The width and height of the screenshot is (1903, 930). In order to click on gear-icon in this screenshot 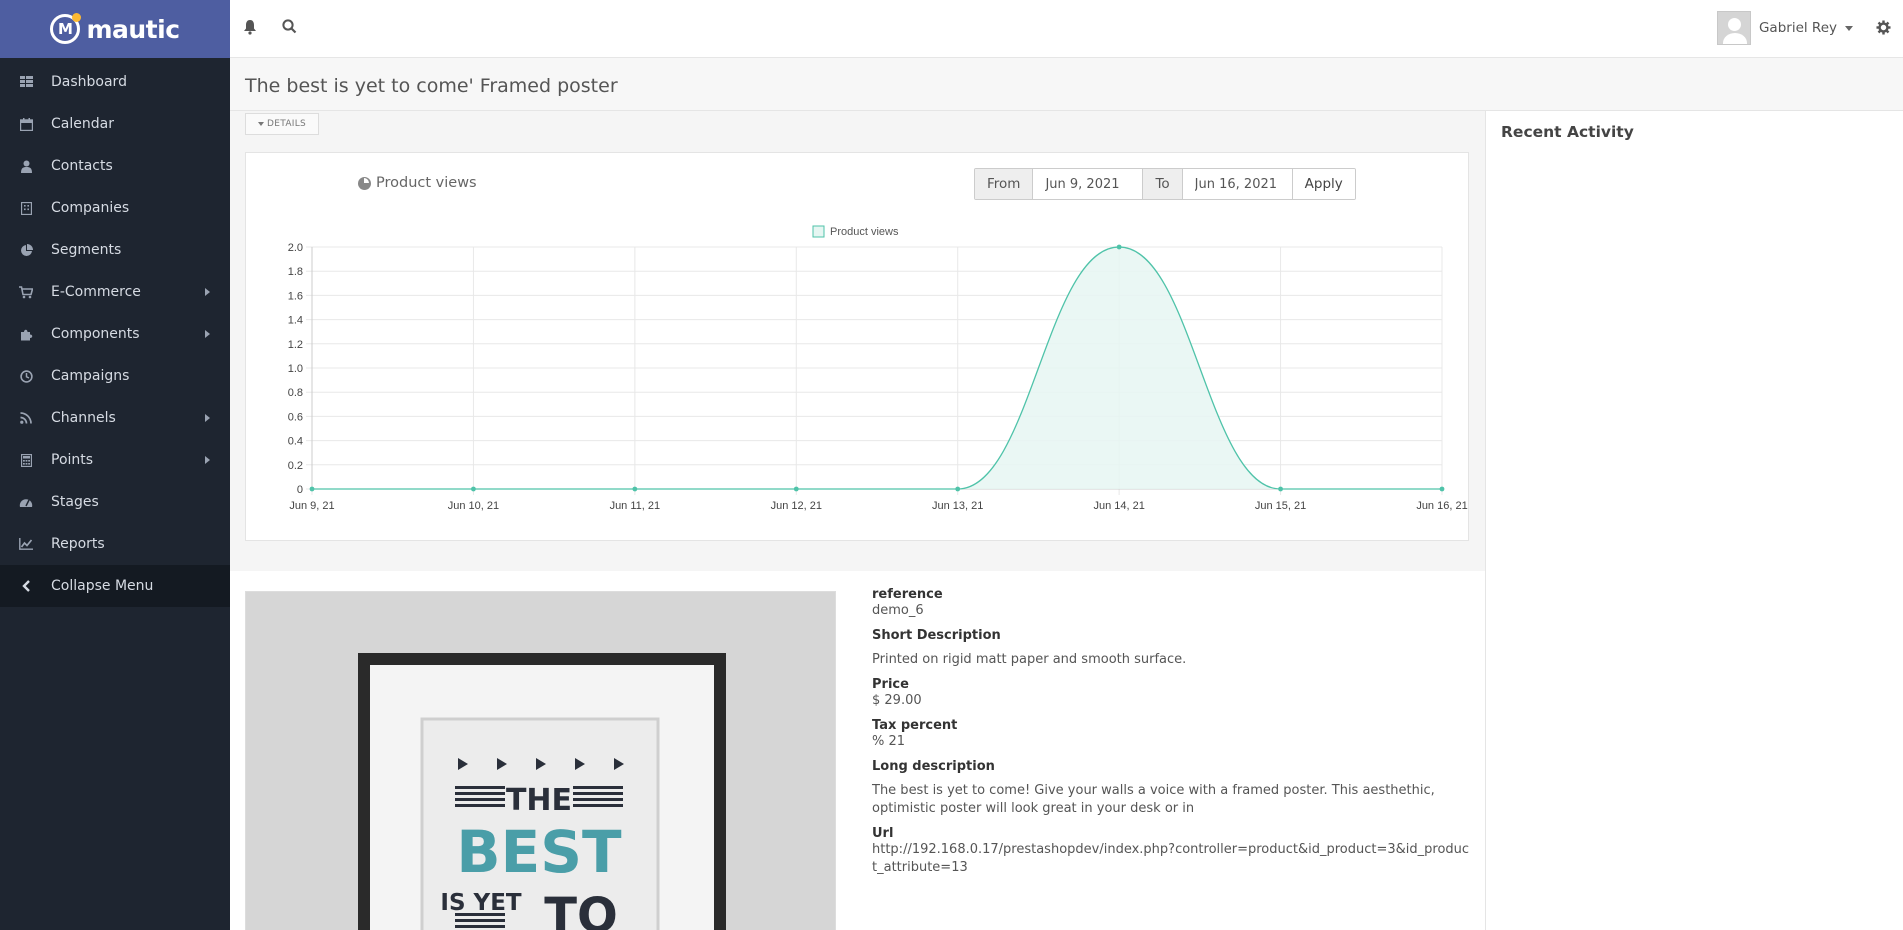, I will do `click(1883, 29)`.